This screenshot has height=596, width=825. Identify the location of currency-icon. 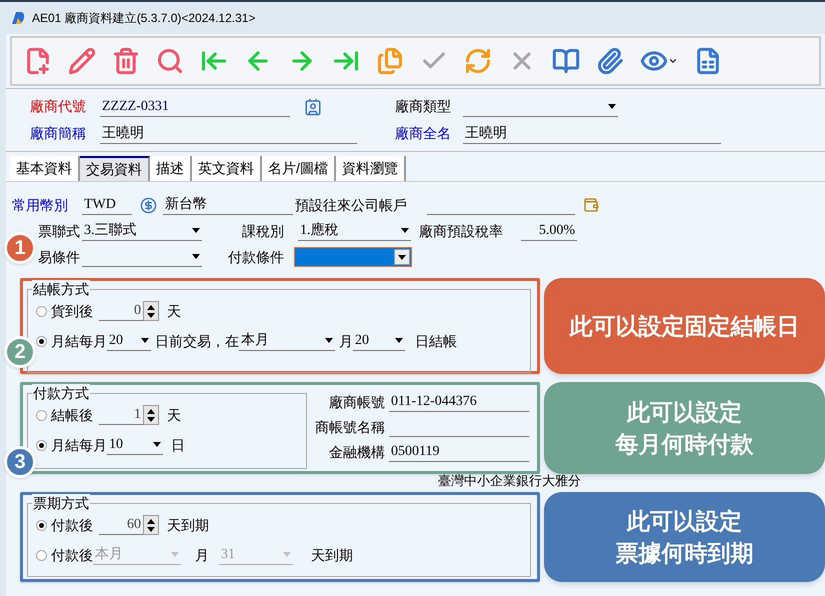
(148, 205).